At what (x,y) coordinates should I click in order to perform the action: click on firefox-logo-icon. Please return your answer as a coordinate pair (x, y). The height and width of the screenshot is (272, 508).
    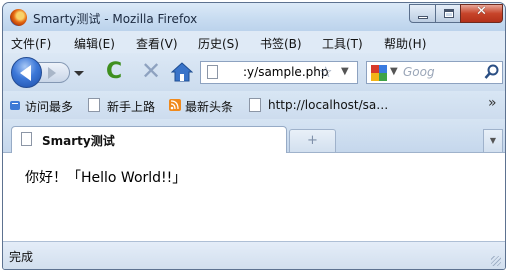
    Looking at the image, I should click on (18, 17).